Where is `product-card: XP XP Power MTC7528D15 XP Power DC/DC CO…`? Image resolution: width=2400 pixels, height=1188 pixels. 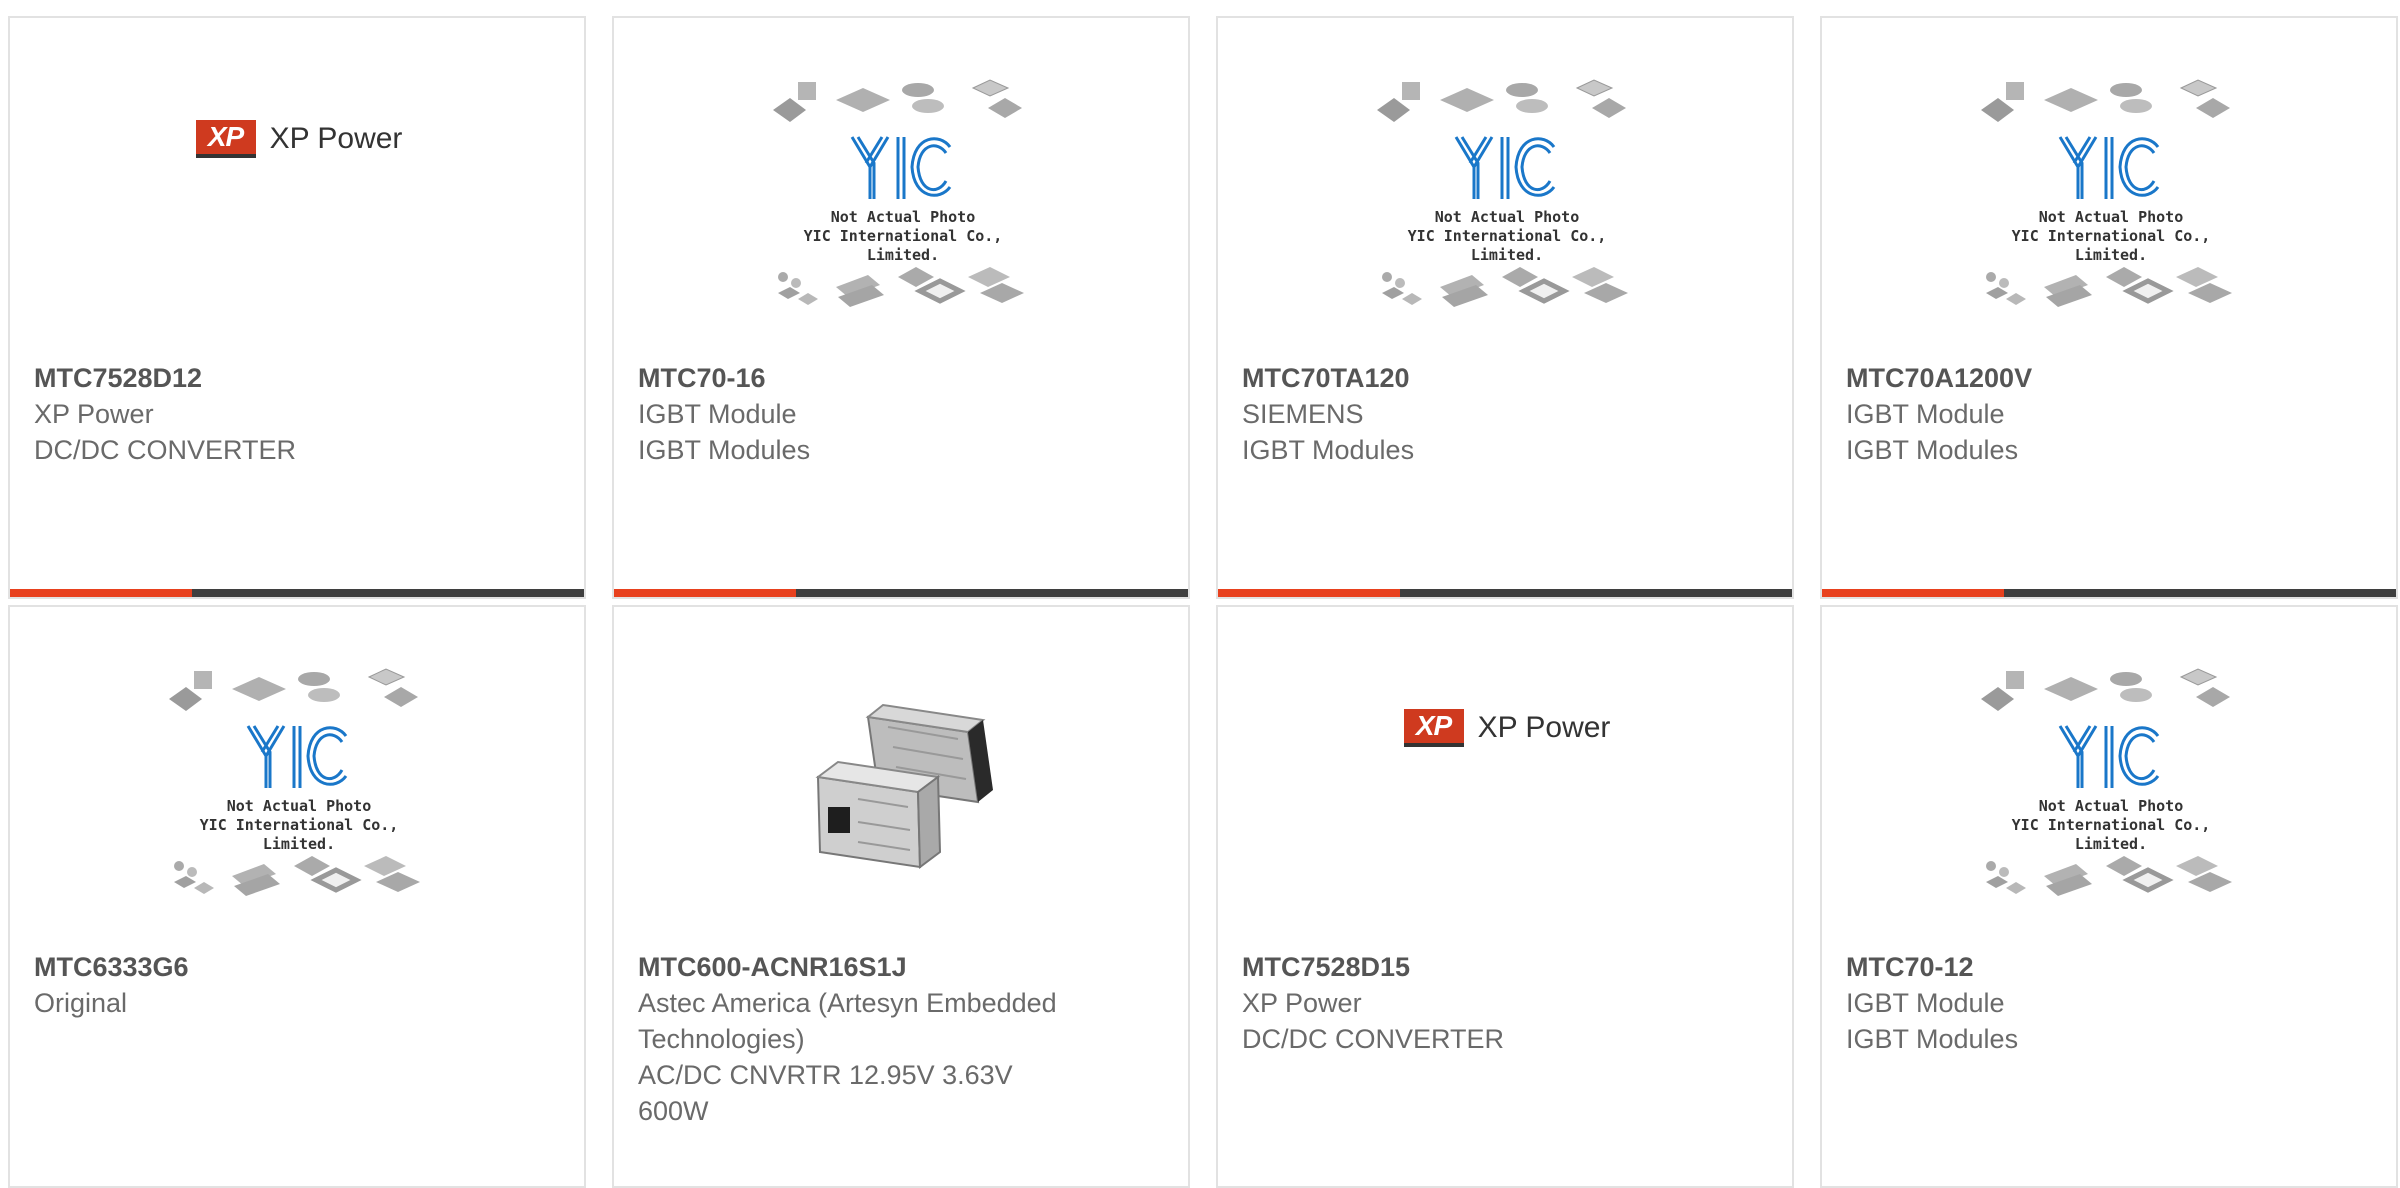 product-card: XP XP Power MTC7528D15 XP Power DC/DC CO… is located at coordinates (1505, 896).